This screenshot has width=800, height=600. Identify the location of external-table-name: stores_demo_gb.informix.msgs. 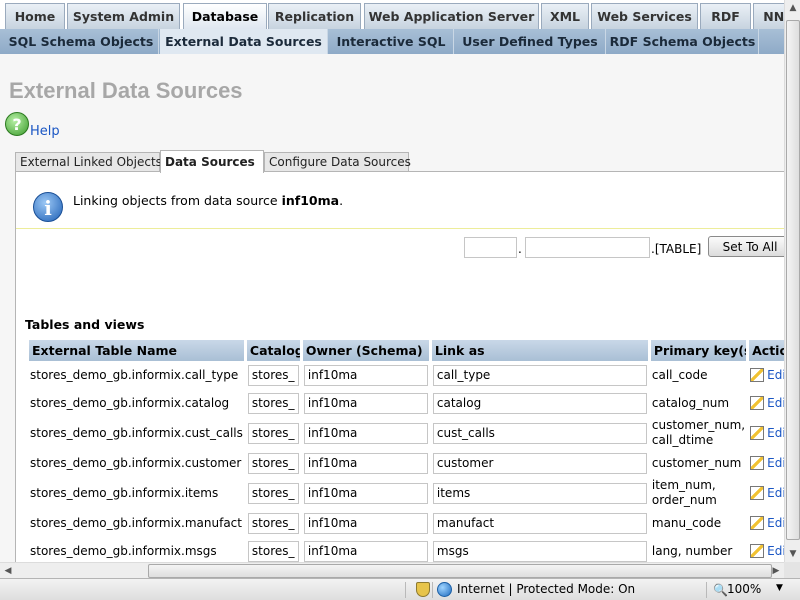
(123, 551).